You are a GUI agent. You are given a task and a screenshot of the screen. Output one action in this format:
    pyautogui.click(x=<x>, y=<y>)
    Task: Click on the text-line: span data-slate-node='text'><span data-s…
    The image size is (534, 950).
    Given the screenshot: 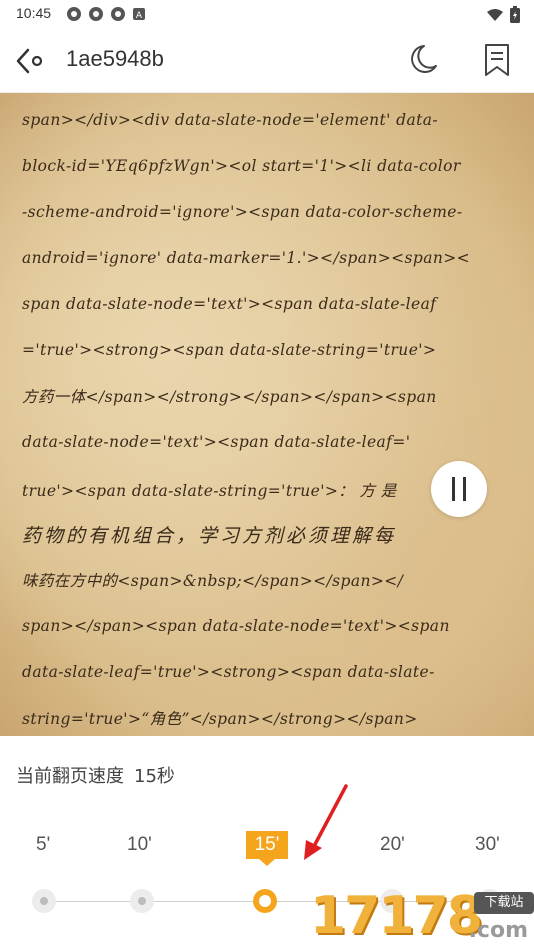 What is the action you would take?
    pyautogui.click(x=229, y=304)
    